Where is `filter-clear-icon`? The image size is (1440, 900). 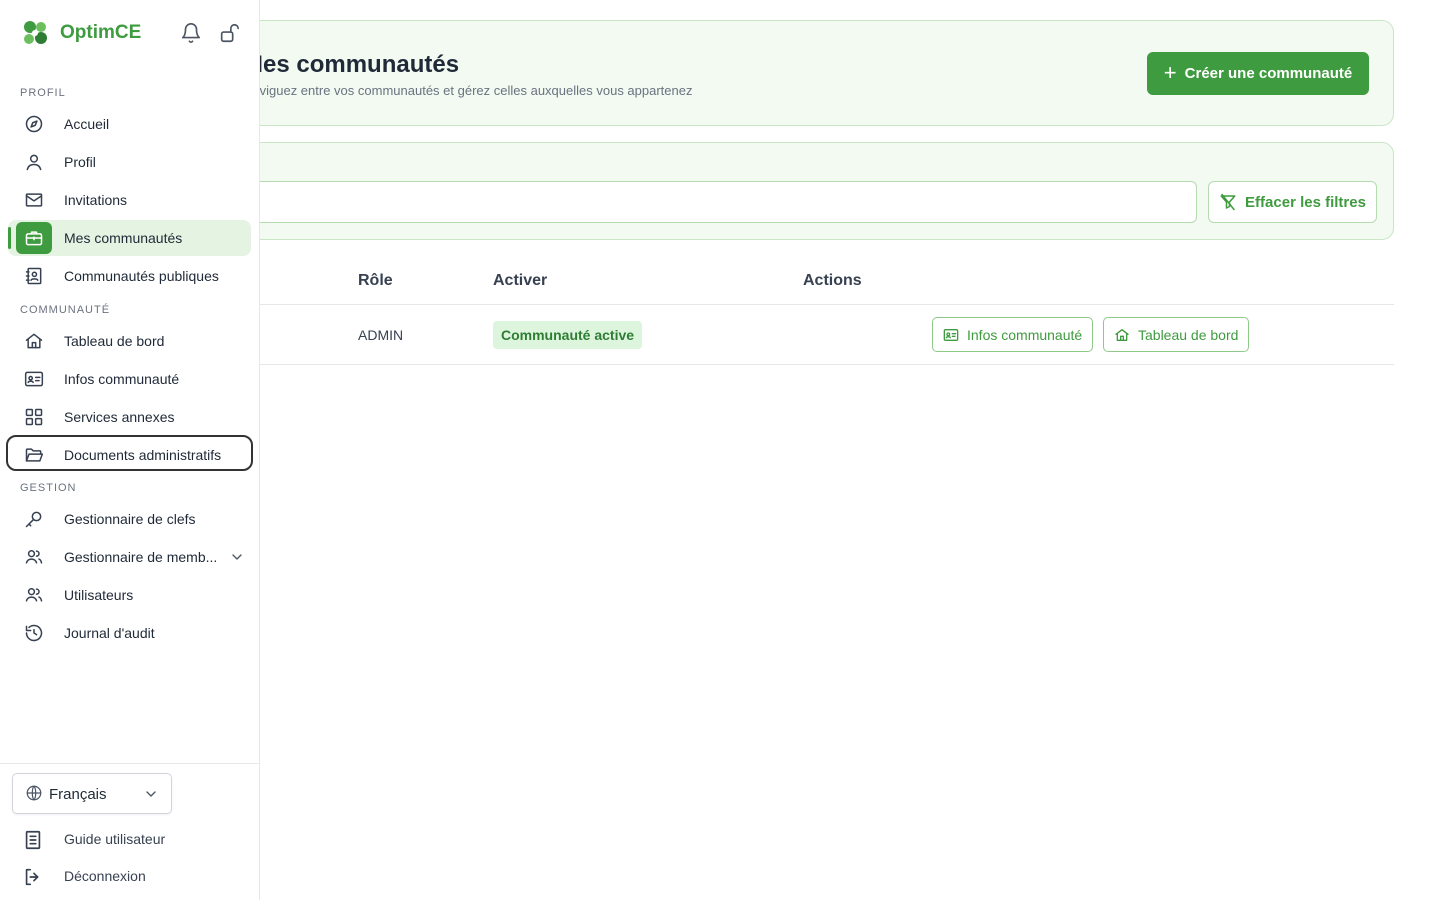 filter-clear-icon is located at coordinates (1228, 202).